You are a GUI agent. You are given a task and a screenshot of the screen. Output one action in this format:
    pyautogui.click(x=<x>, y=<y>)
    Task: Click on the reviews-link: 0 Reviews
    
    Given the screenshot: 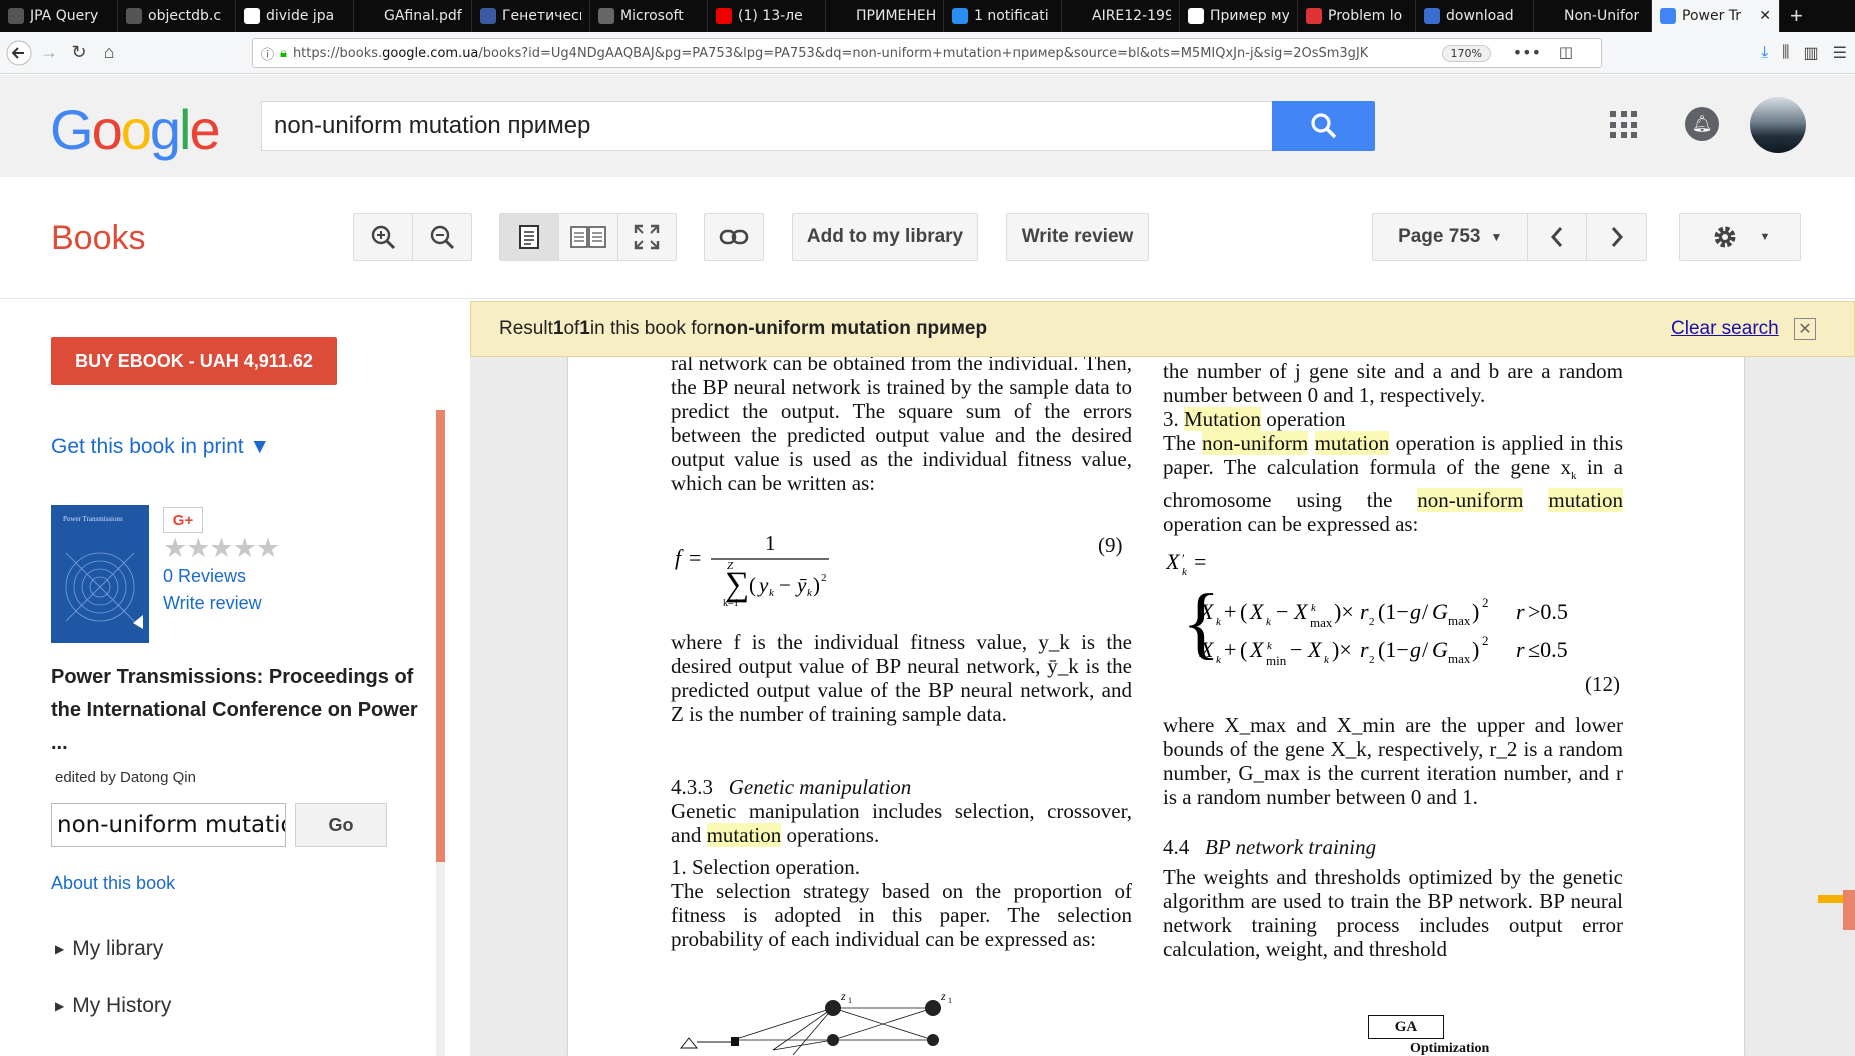 What is the action you would take?
    pyautogui.click(x=204, y=576)
    